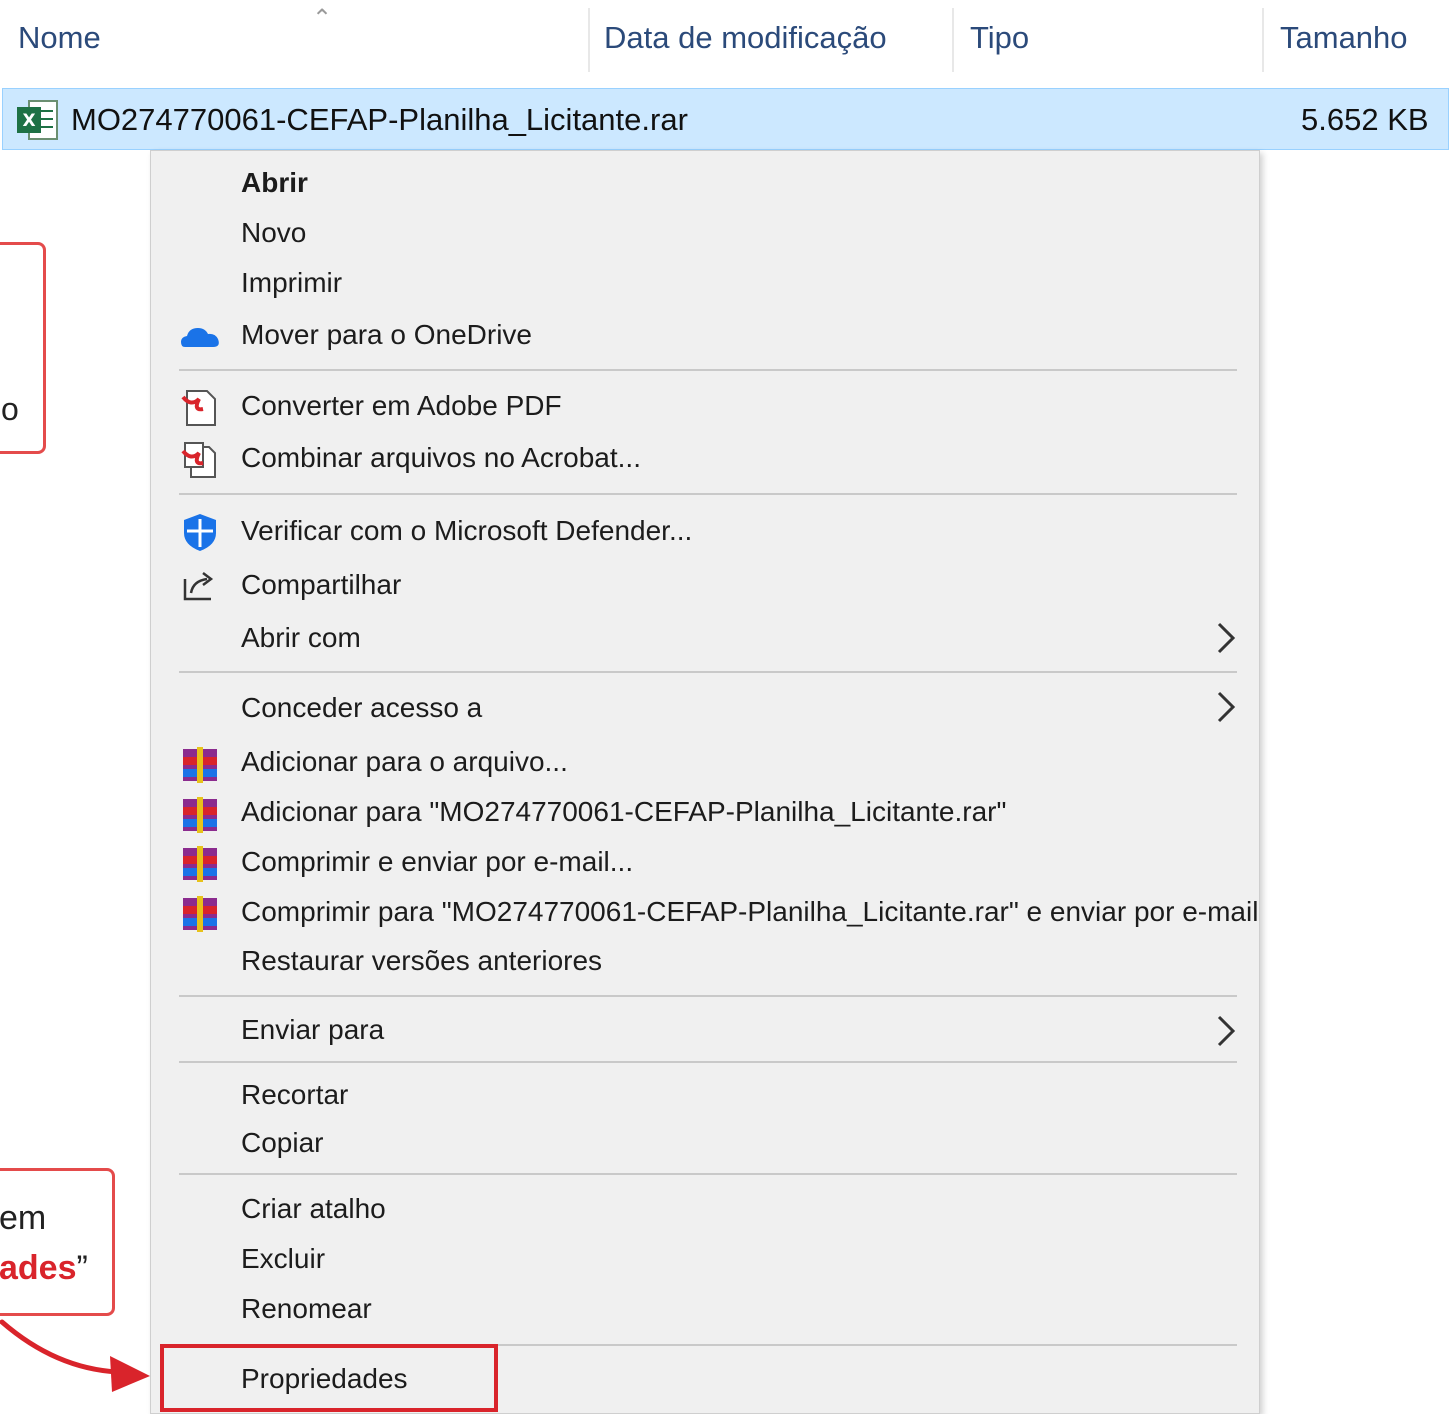  Describe the element at coordinates (198, 586) in the screenshot. I see `share-icon` at that location.